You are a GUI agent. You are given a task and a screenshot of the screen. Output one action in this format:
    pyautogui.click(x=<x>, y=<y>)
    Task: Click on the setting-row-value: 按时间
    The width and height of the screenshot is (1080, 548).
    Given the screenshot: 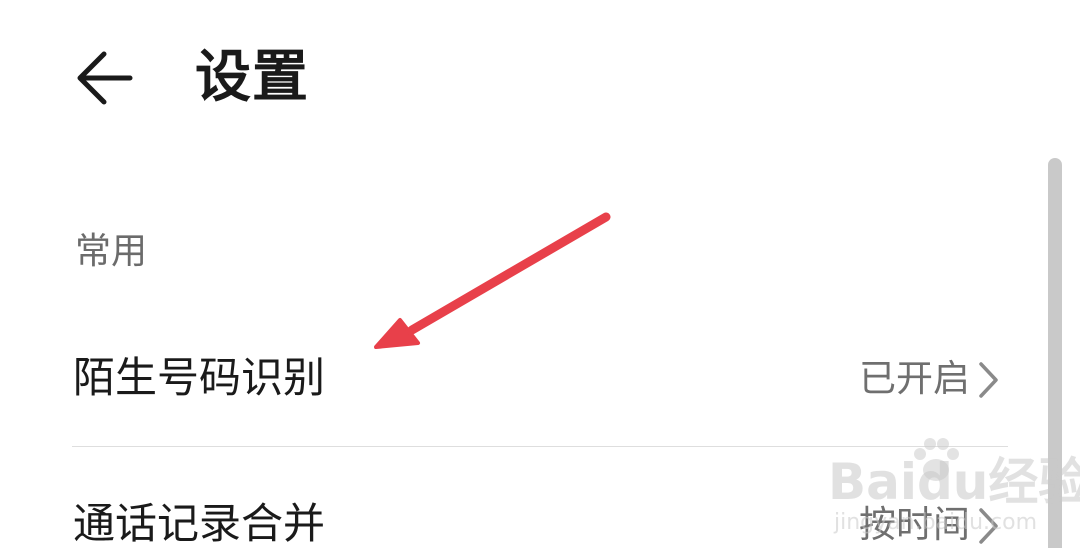 What is the action you would take?
    pyautogui.click(x=914, y=524)
    